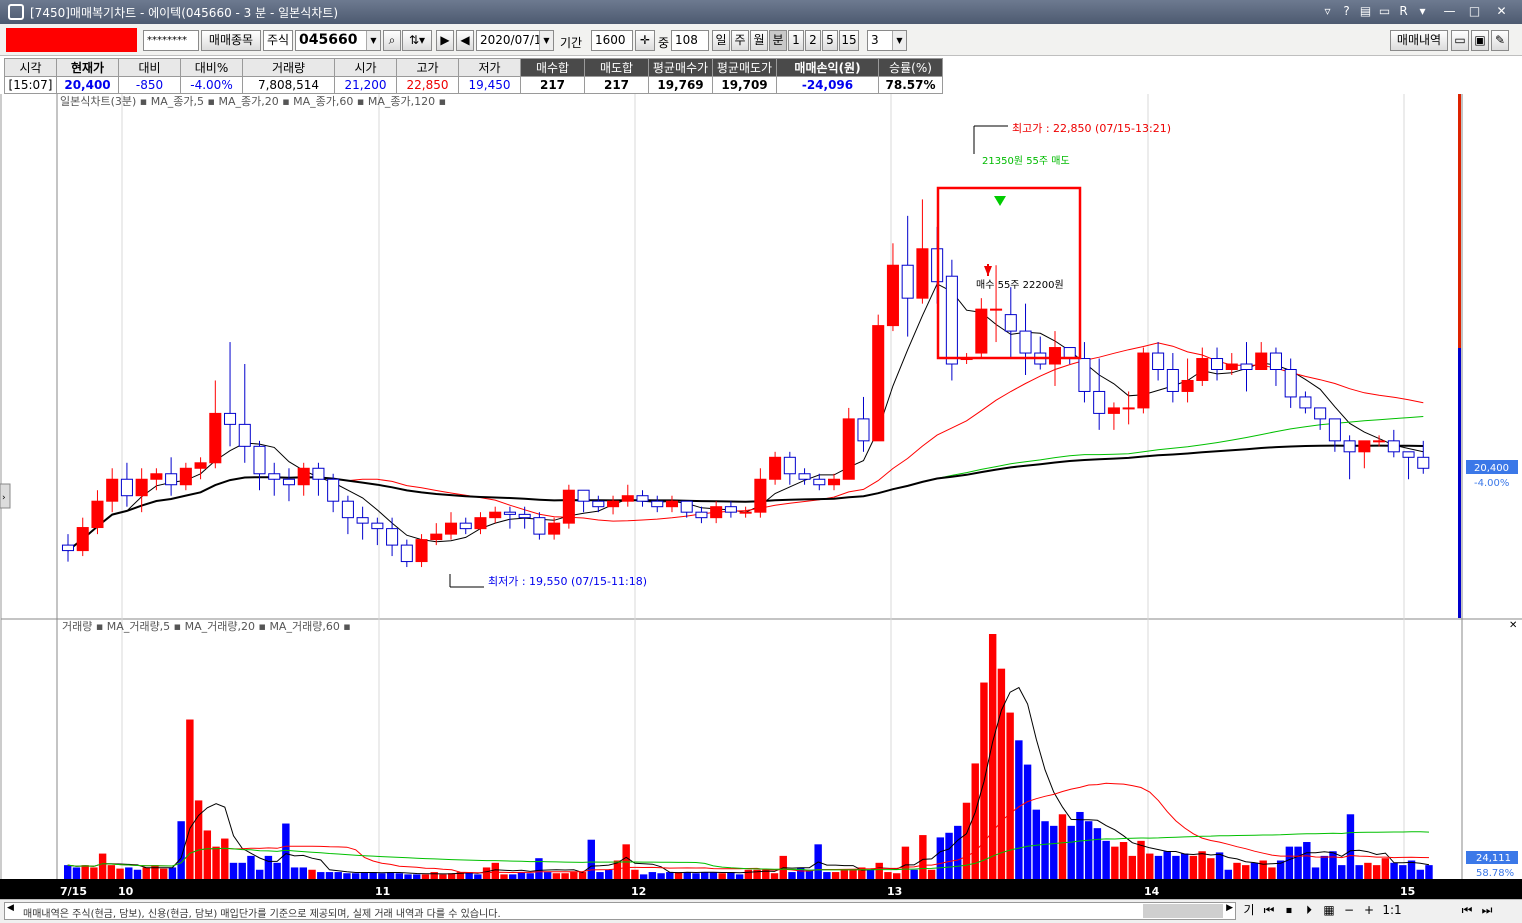  What do you see at coordinates (1500, 40) in the screenshot?
I see `wrench-icon: ✎` at bounding box center [1500, 40].